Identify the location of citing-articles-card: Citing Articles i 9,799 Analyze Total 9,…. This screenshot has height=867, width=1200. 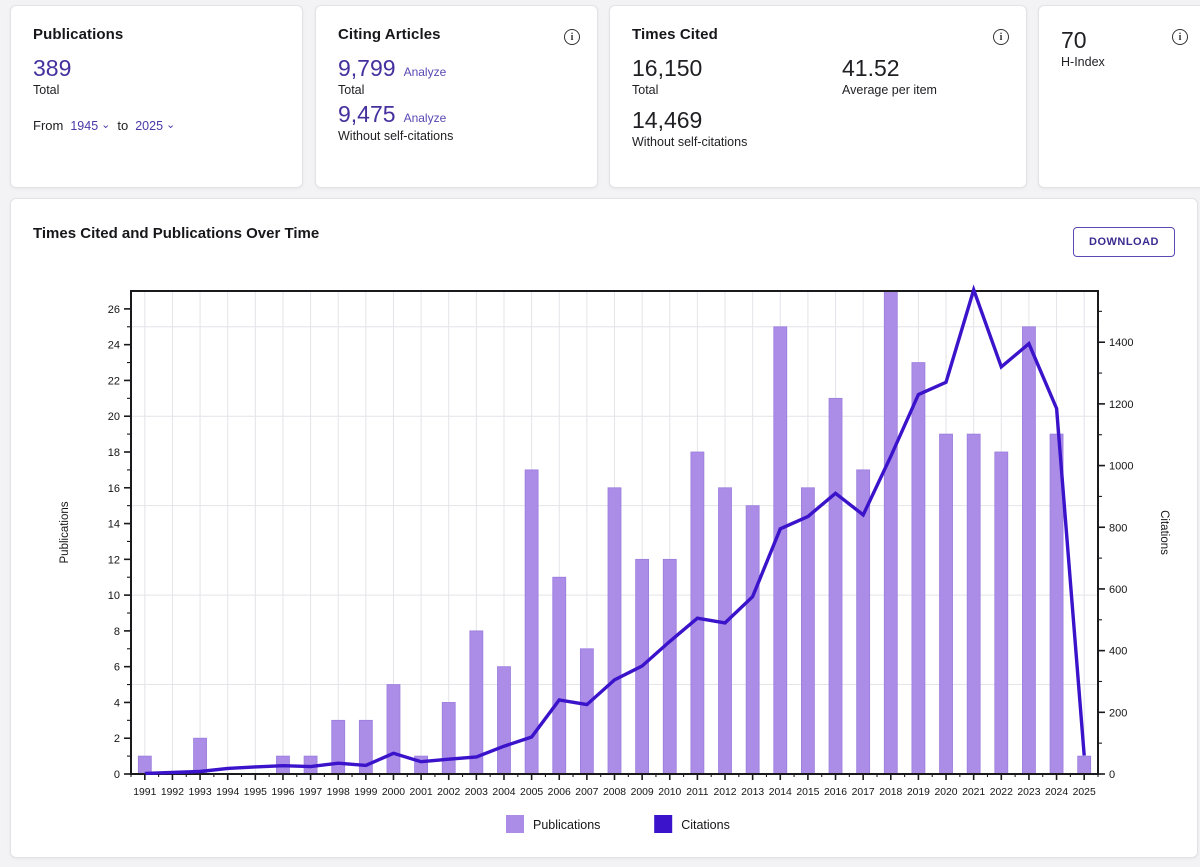
(456, 96).